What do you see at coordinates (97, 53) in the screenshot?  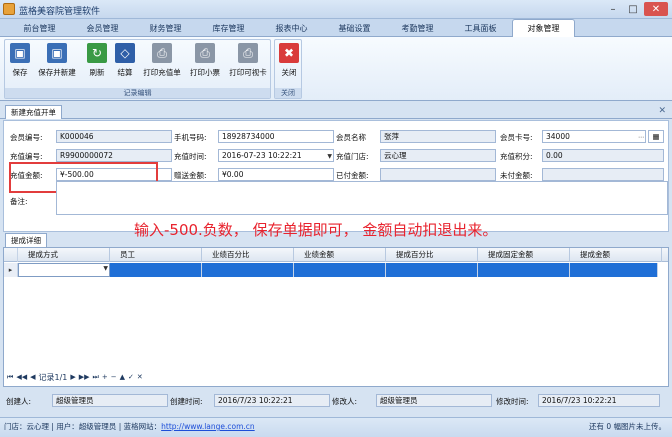 I see `refresh-icon: ↻` at bounding box center [97, 53].